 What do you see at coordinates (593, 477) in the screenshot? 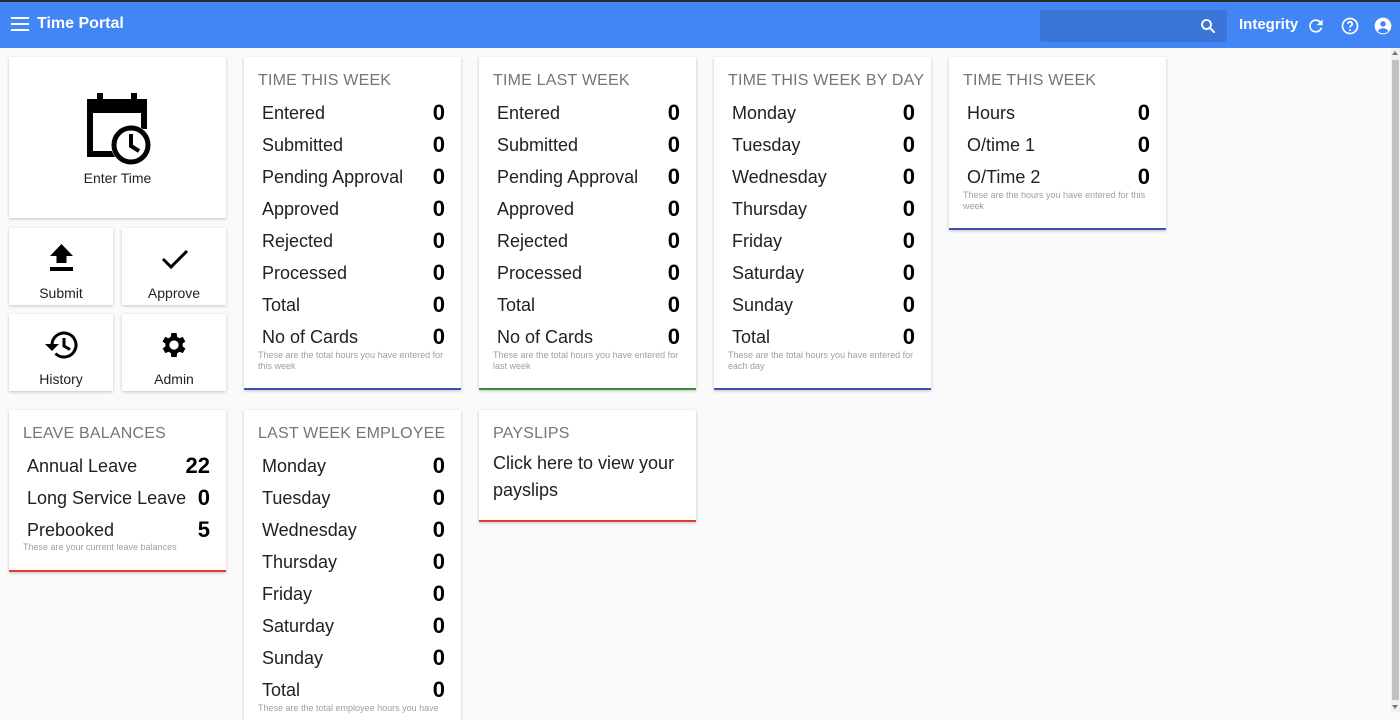
I see `view-payslips-link: Click here to view your payslips` at bounding box center [593, 477].